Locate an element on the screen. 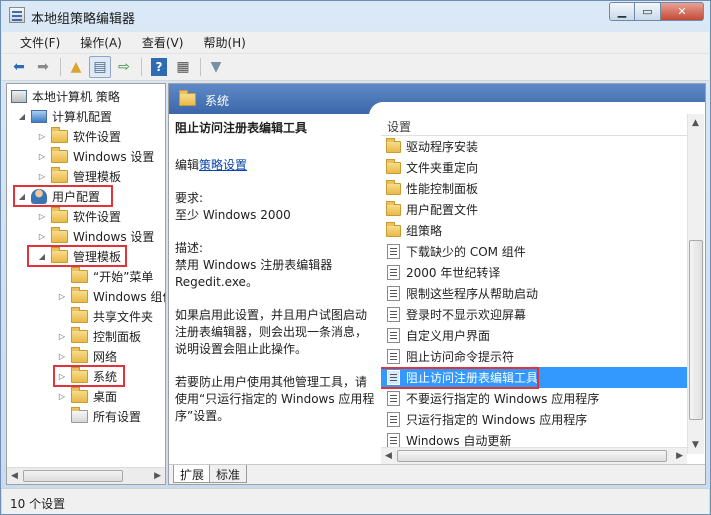 The height and width of the screenshot is (515, 711). help-icon: ? is located at coordinates (159, 67).